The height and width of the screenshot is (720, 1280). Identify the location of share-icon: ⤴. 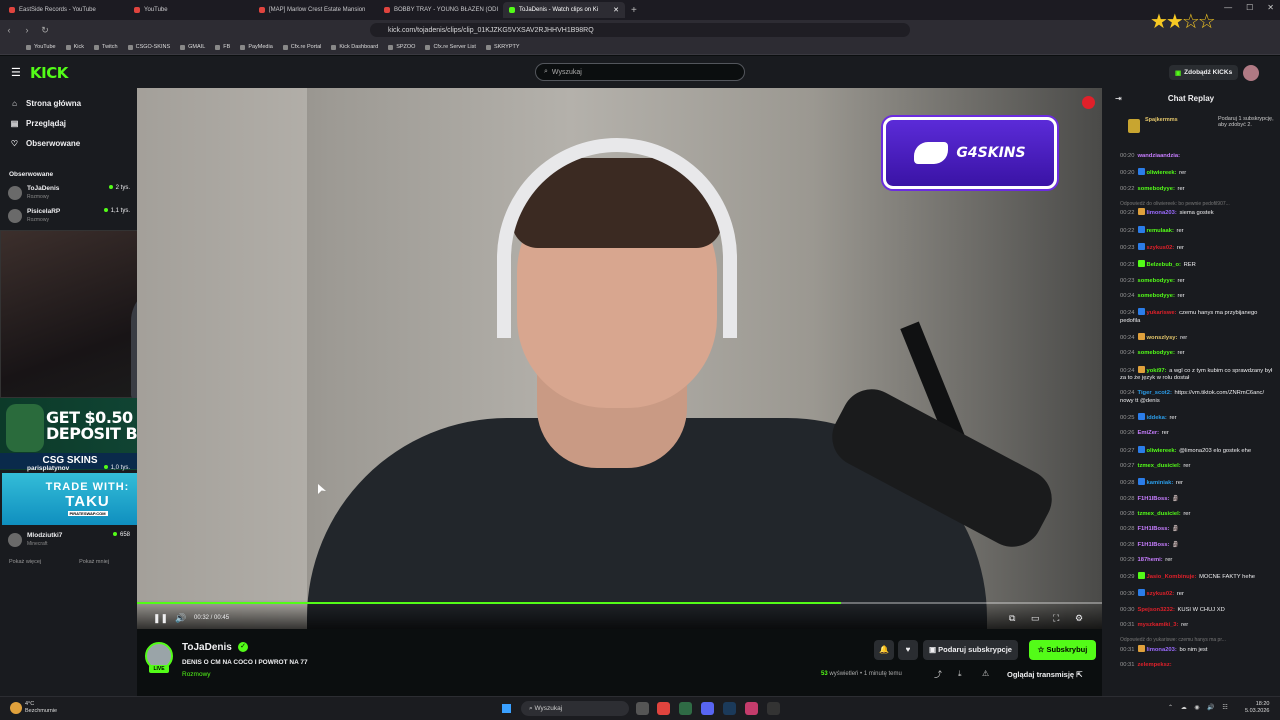
(938, 674).